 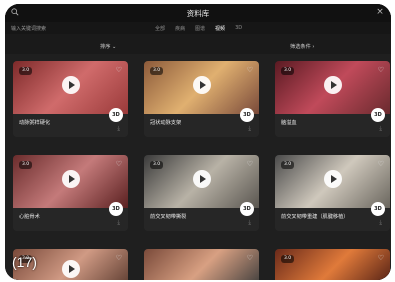 I want to click on page-title: 资料库, so click(x=198, y=13).